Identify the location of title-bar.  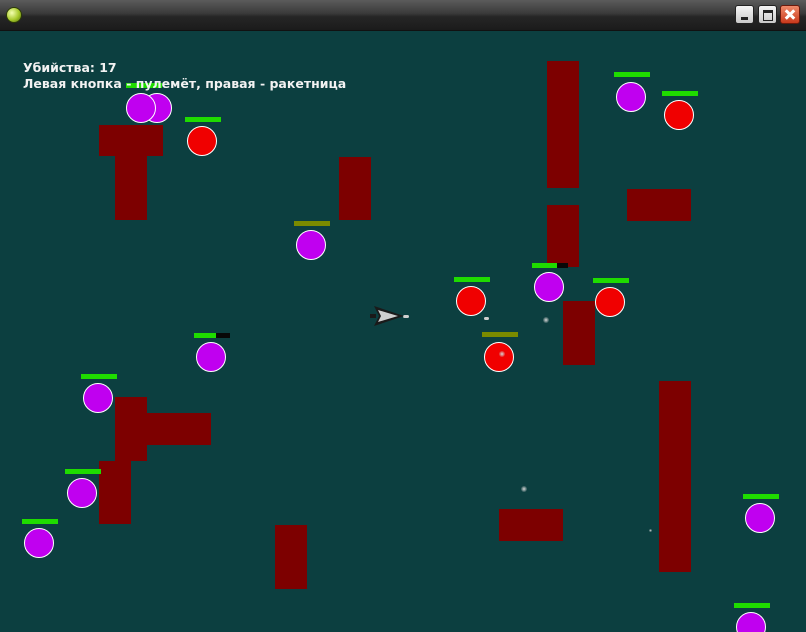
(403, 15).